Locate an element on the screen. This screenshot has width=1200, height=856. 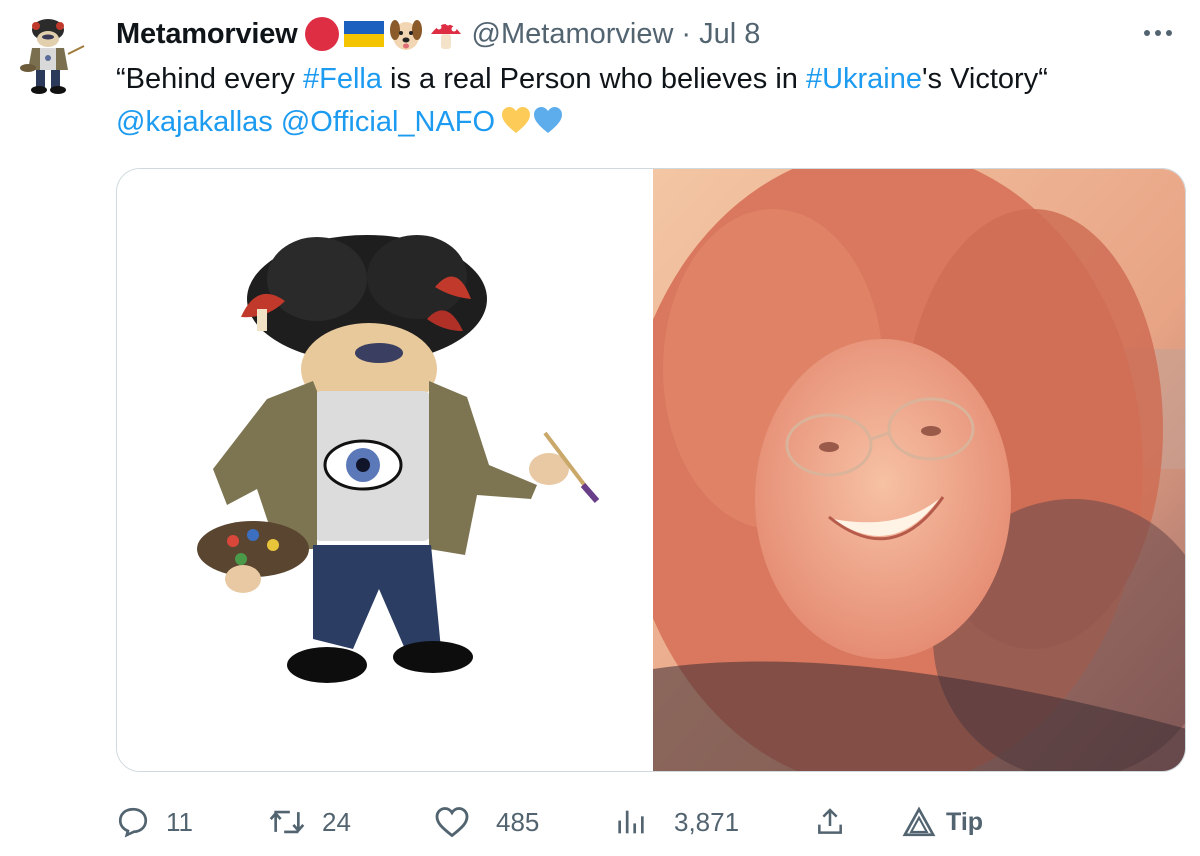
text-segment: 's Victory“ is located at coordinates (985, 79).